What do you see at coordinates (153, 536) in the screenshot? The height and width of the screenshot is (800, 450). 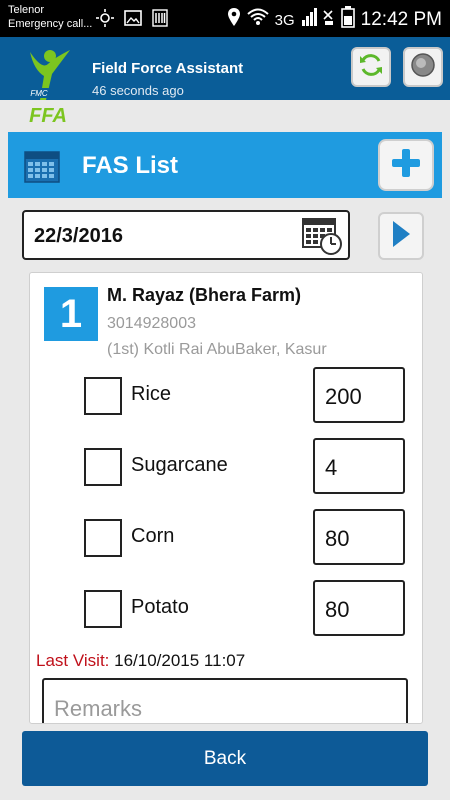 I see `crop-label: Corn` at bounding box center [153, 536].